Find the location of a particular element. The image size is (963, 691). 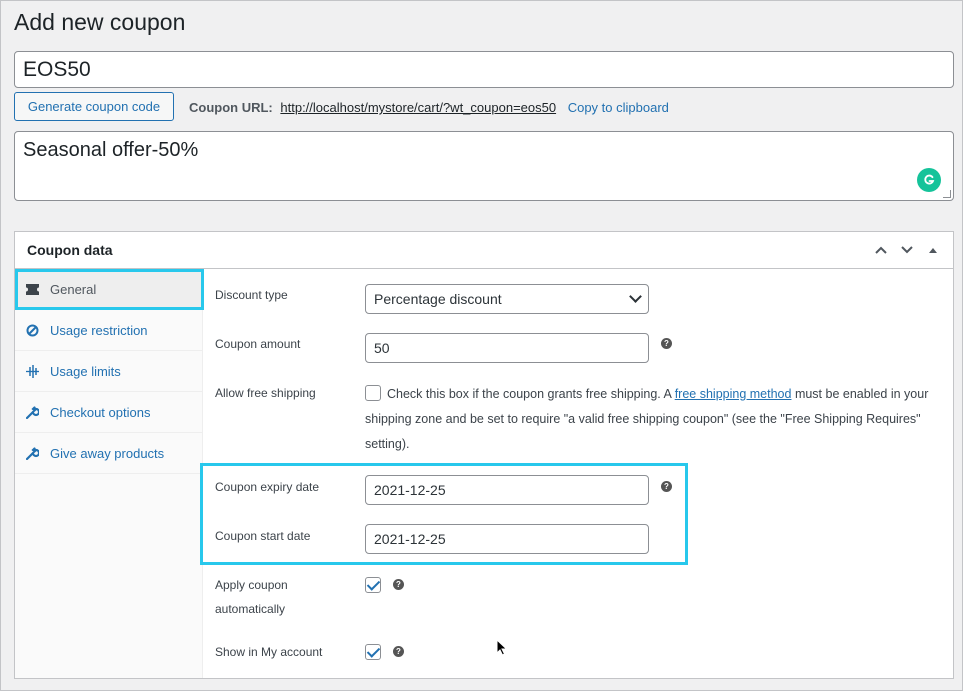

generate-coupon-code-button: Generate coupon code is located at coordinates (94, 106).